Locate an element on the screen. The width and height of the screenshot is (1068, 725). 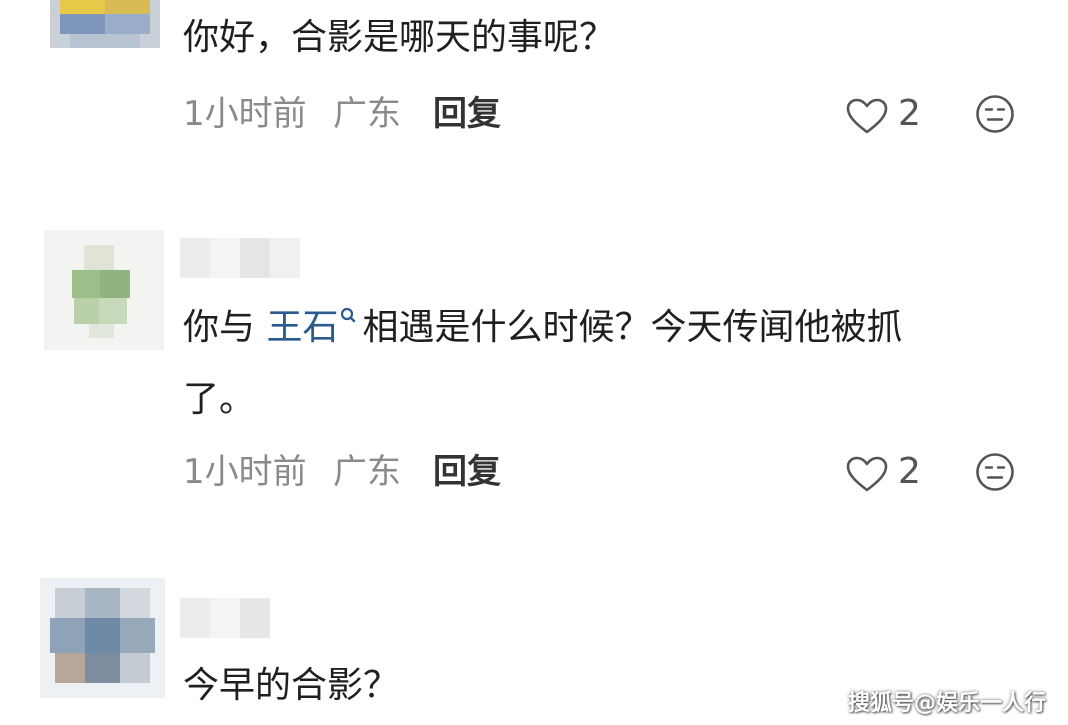
comment-body: 相遇是什么时候？今天传闻他被抓 is located at coordinates (632, 327).